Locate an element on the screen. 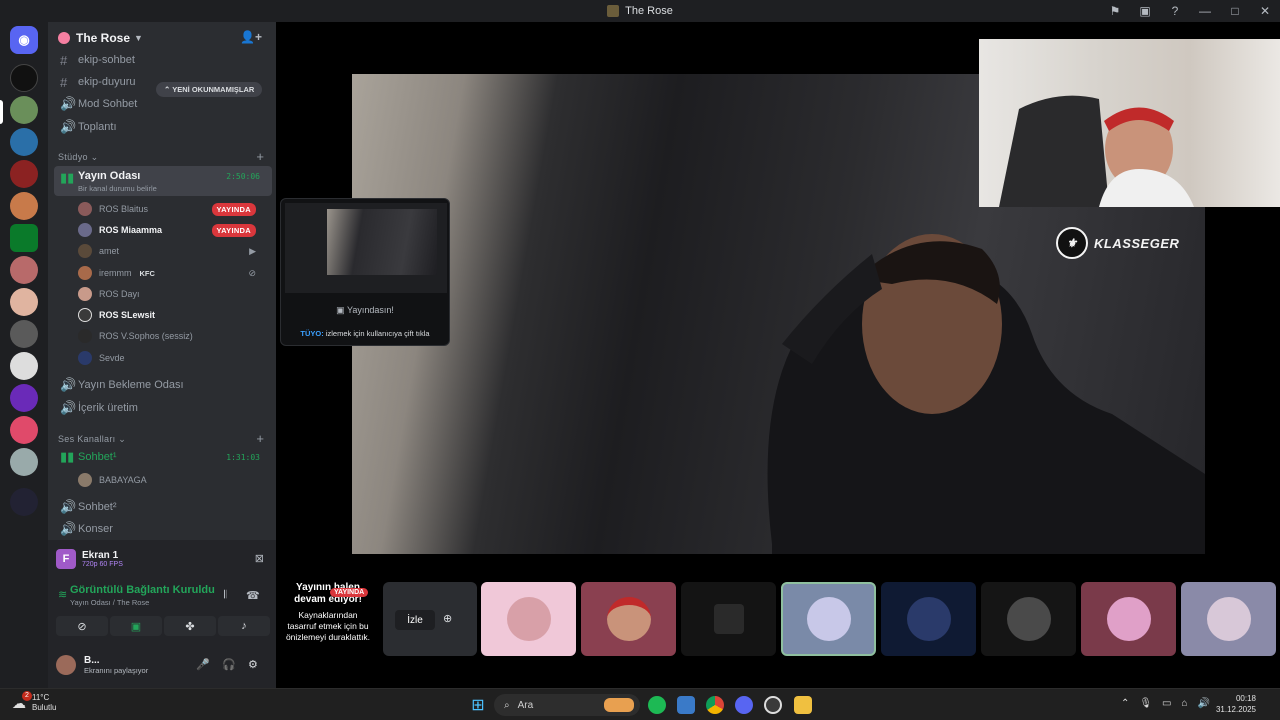 The image size is (1280, 720). discord-taskbar-icon is located at coordinates (744, 705).